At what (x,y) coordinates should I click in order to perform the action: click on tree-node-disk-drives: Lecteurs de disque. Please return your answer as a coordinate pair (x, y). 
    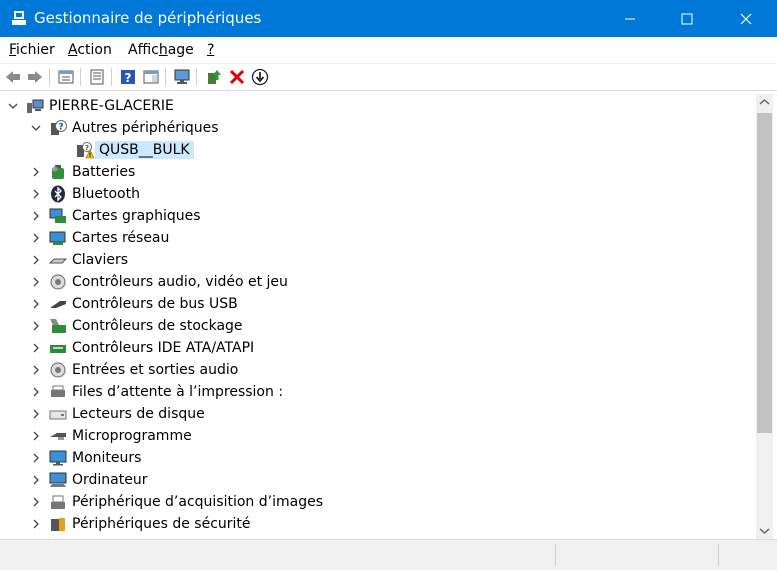
    Looking at the image, I should click on (117, 414).